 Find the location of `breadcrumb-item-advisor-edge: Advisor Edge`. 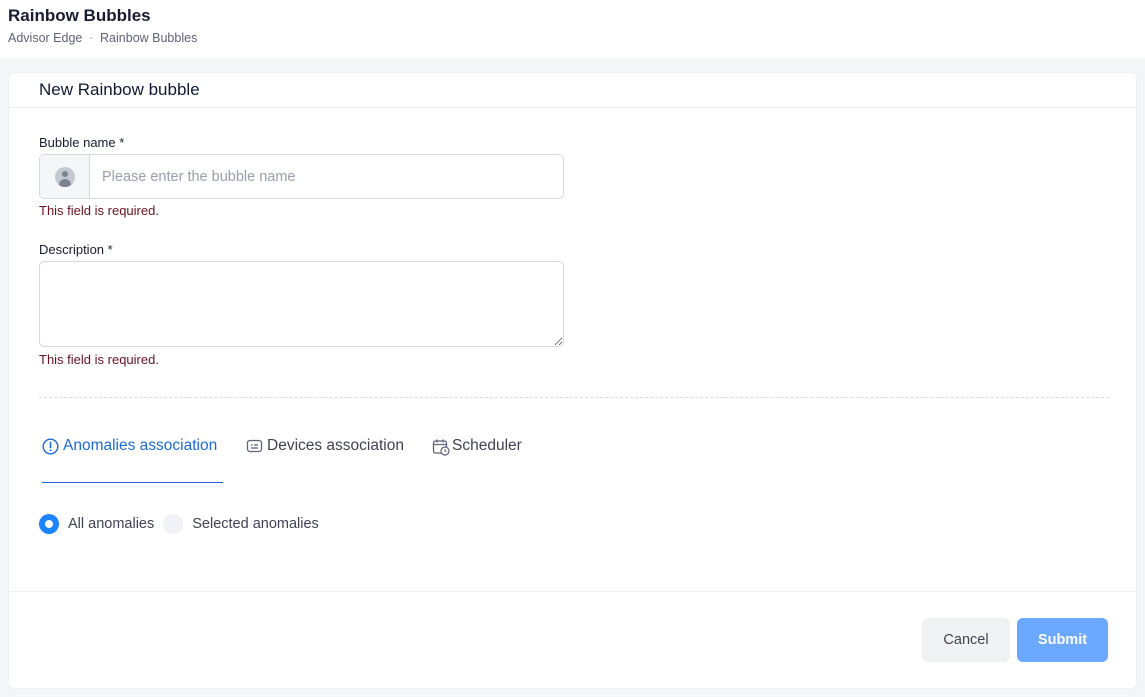

breadcrumb-item-advisor-edge: Advisor Edge is located at coordinates (45, 38).